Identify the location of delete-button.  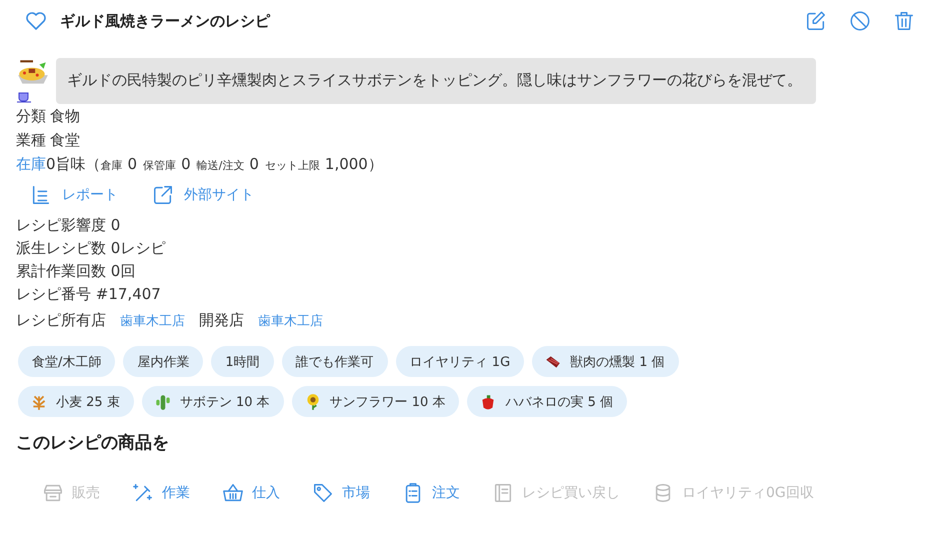
(904, 21).